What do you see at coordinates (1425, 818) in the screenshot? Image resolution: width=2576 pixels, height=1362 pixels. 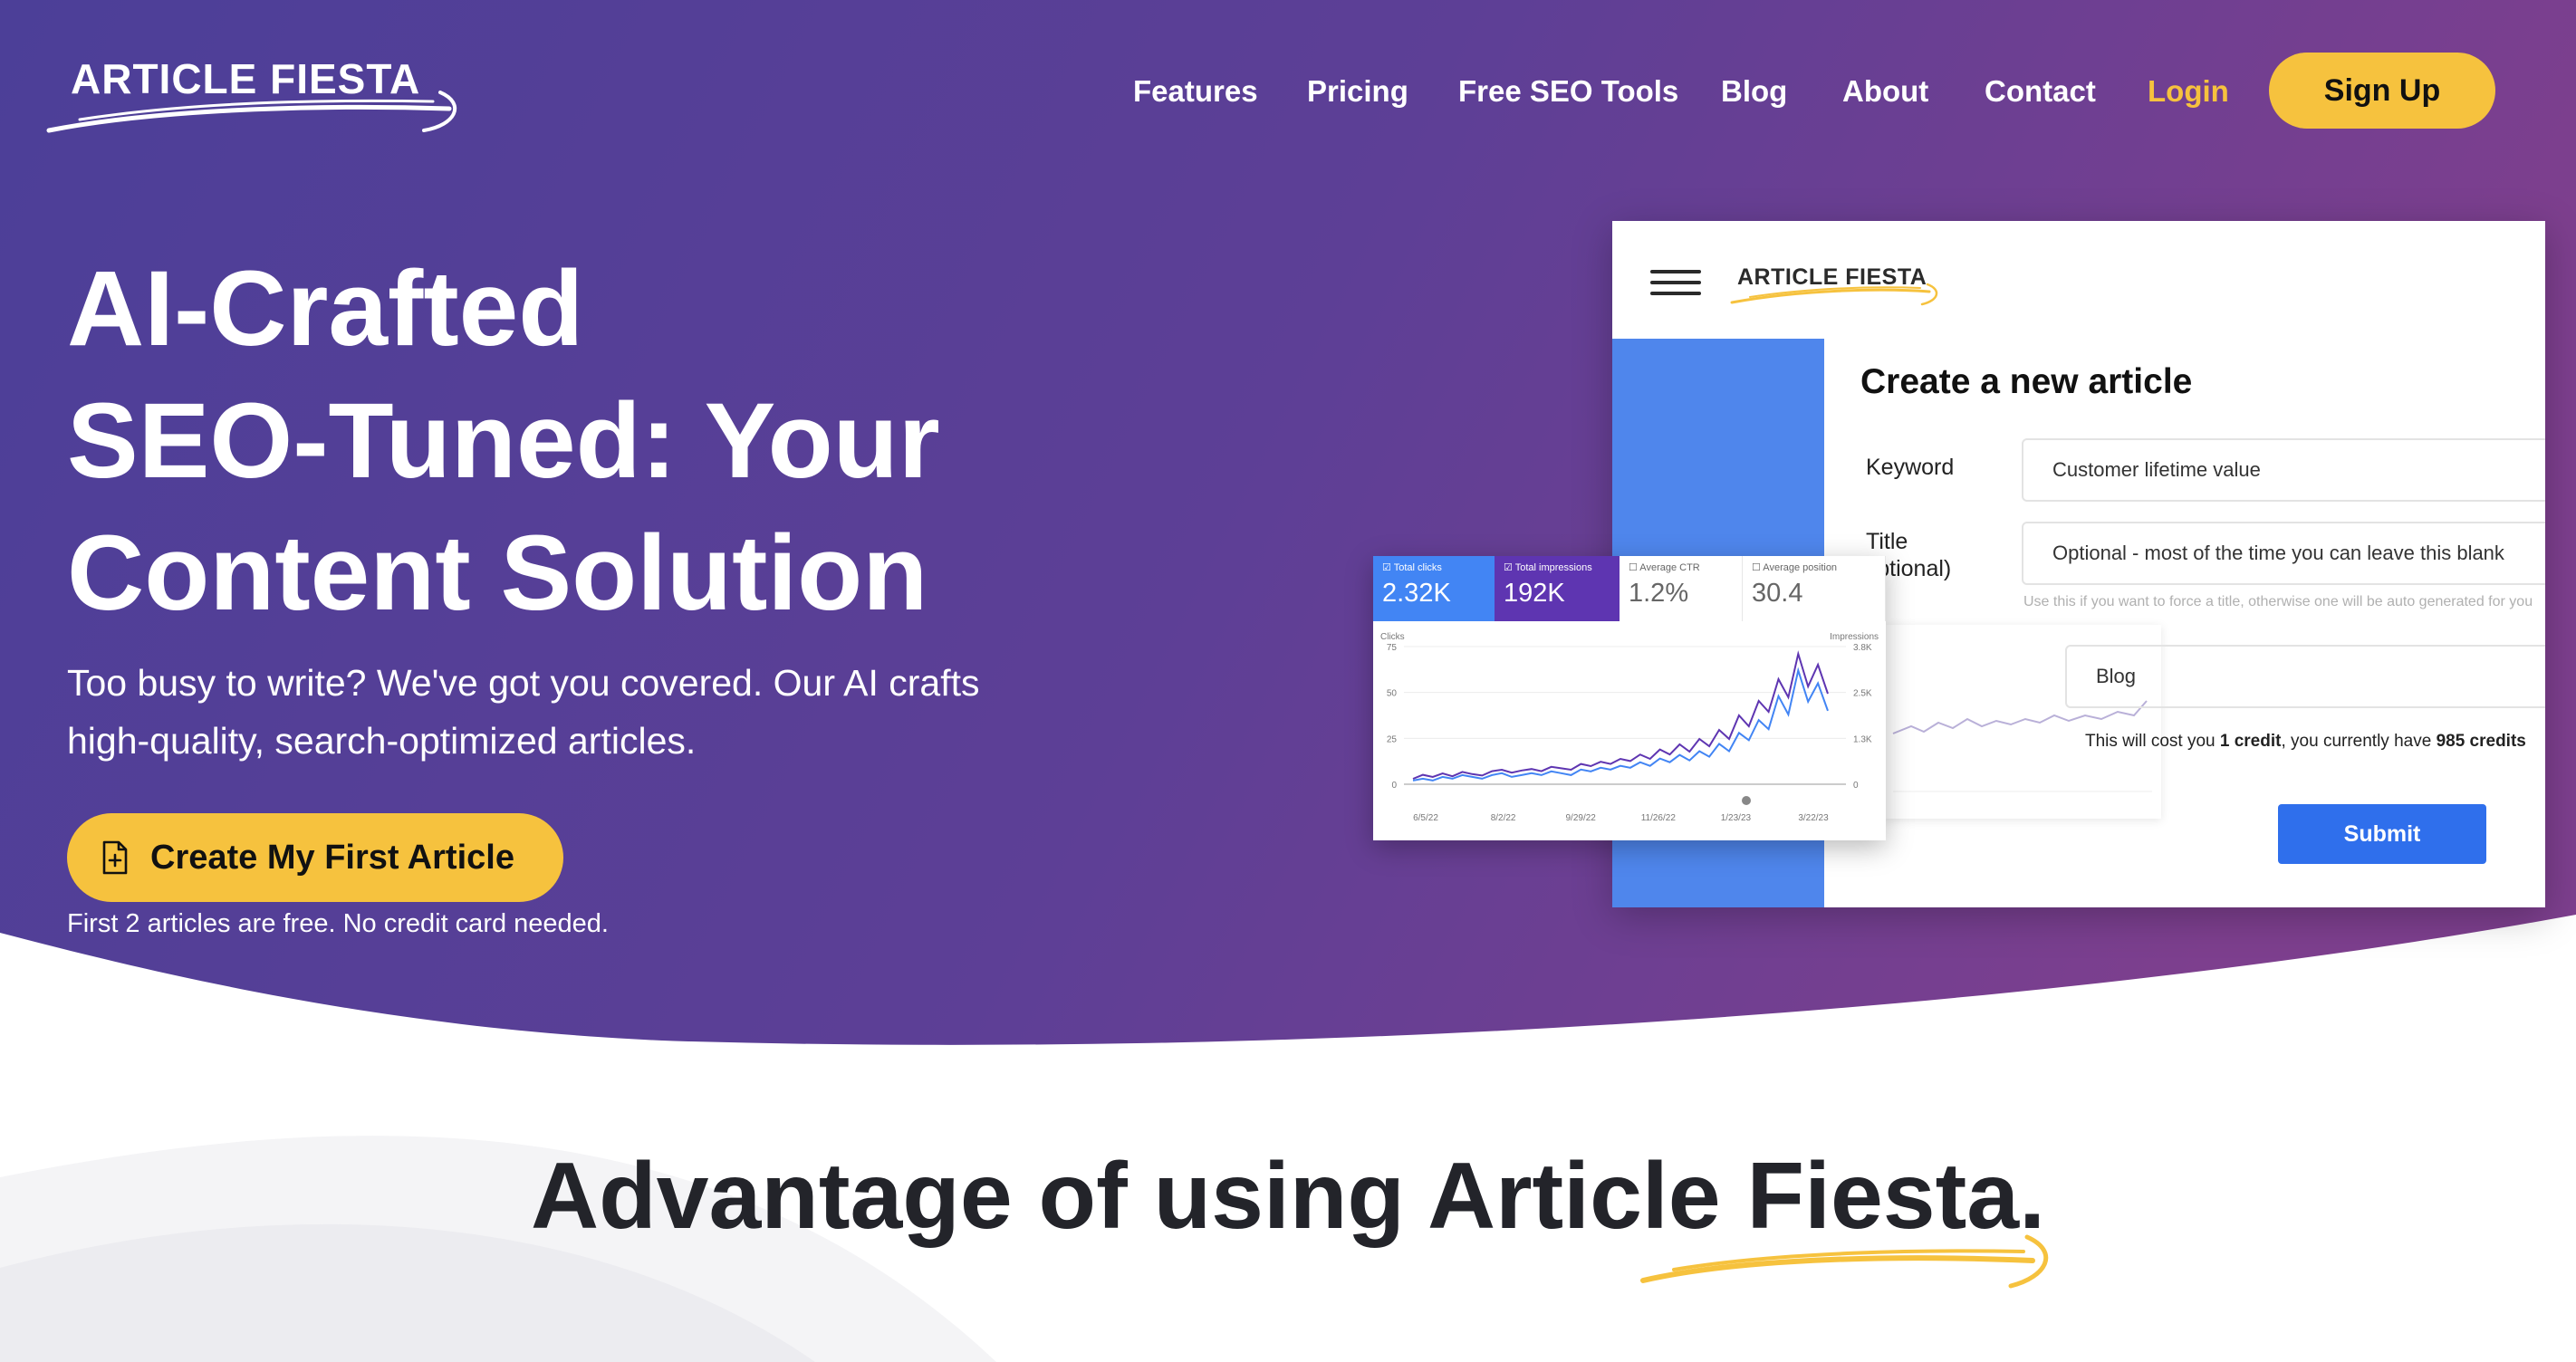 I see `x-tick-label: 6/5/22` at bounding box center [1425, 818].